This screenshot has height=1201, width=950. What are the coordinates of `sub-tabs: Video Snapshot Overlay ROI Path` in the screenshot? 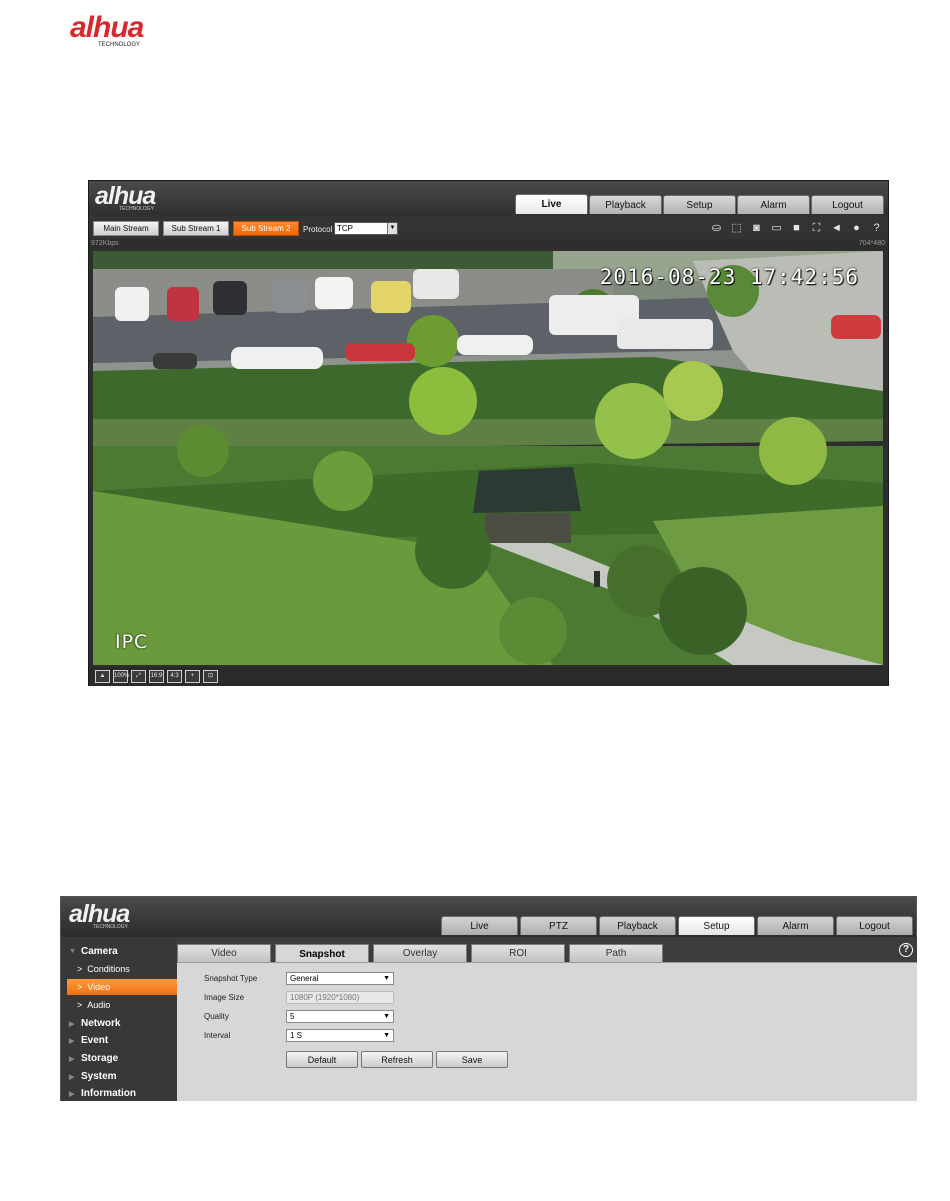 It's located at (547, 953).